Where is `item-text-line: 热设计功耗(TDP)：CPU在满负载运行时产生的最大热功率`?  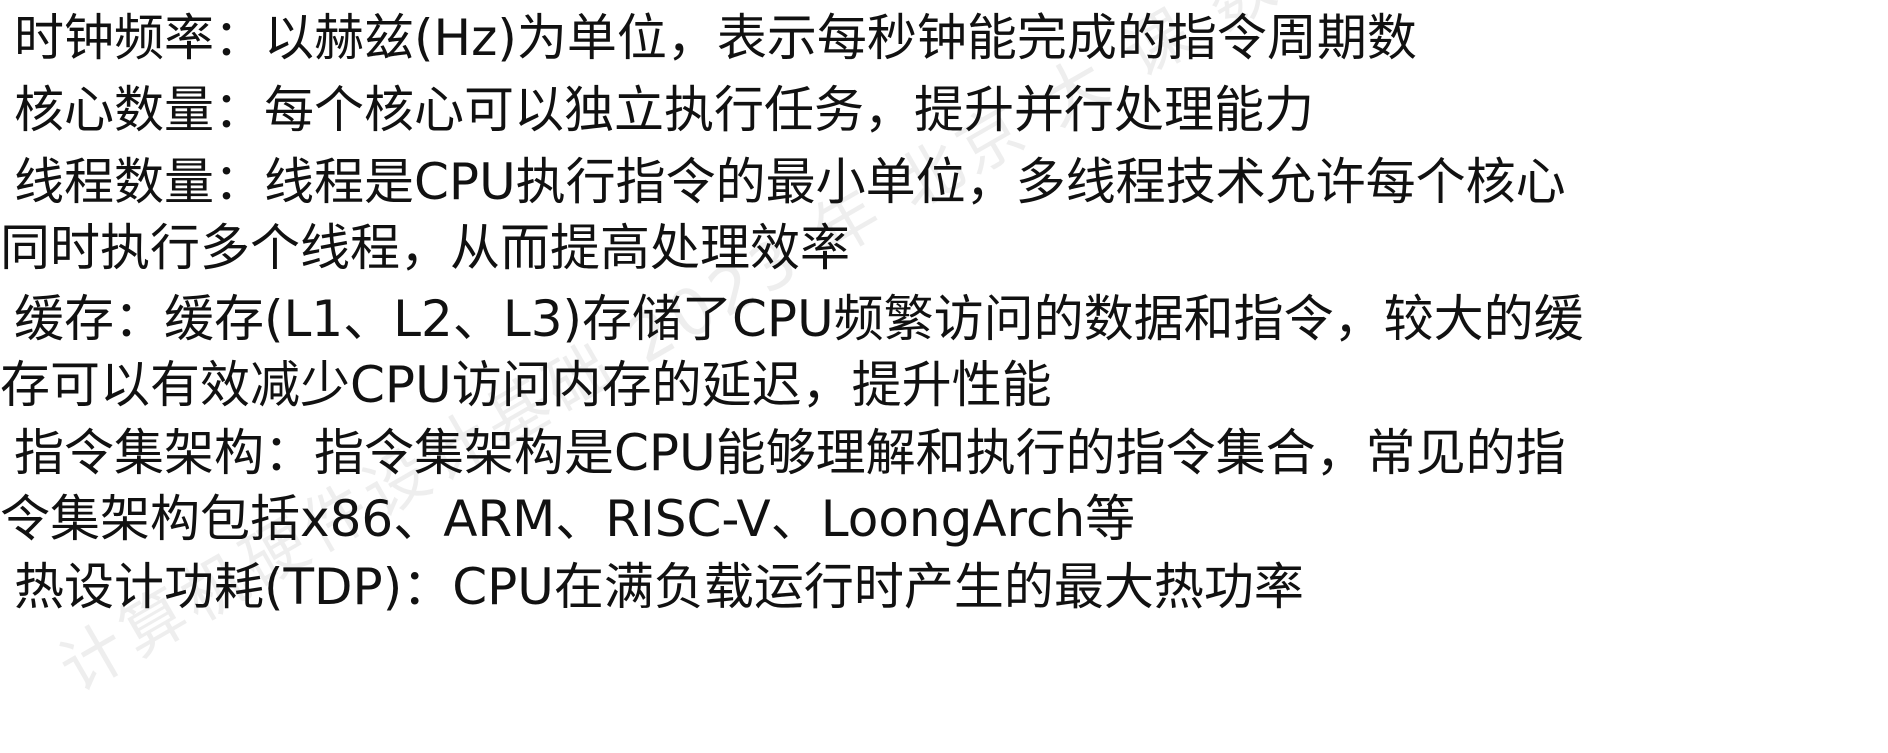
item-text-line: 热设计功耗(TDP)：CPU在满负载运行时产生的最大热功率 is located at coordinates (659, 587).